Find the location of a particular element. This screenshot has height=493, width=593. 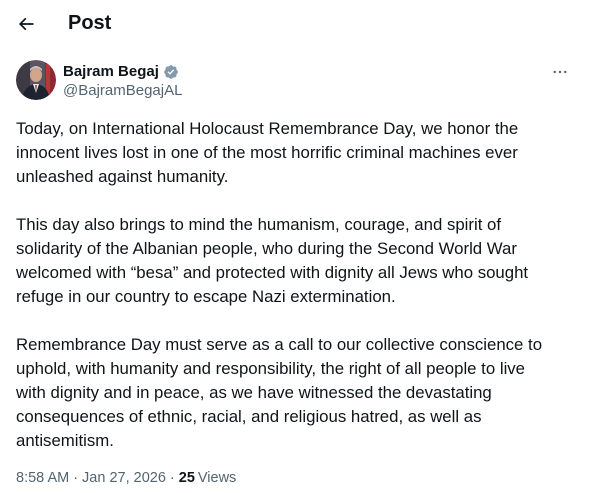

arrow-left-icon is located at coordinates (26, 24).